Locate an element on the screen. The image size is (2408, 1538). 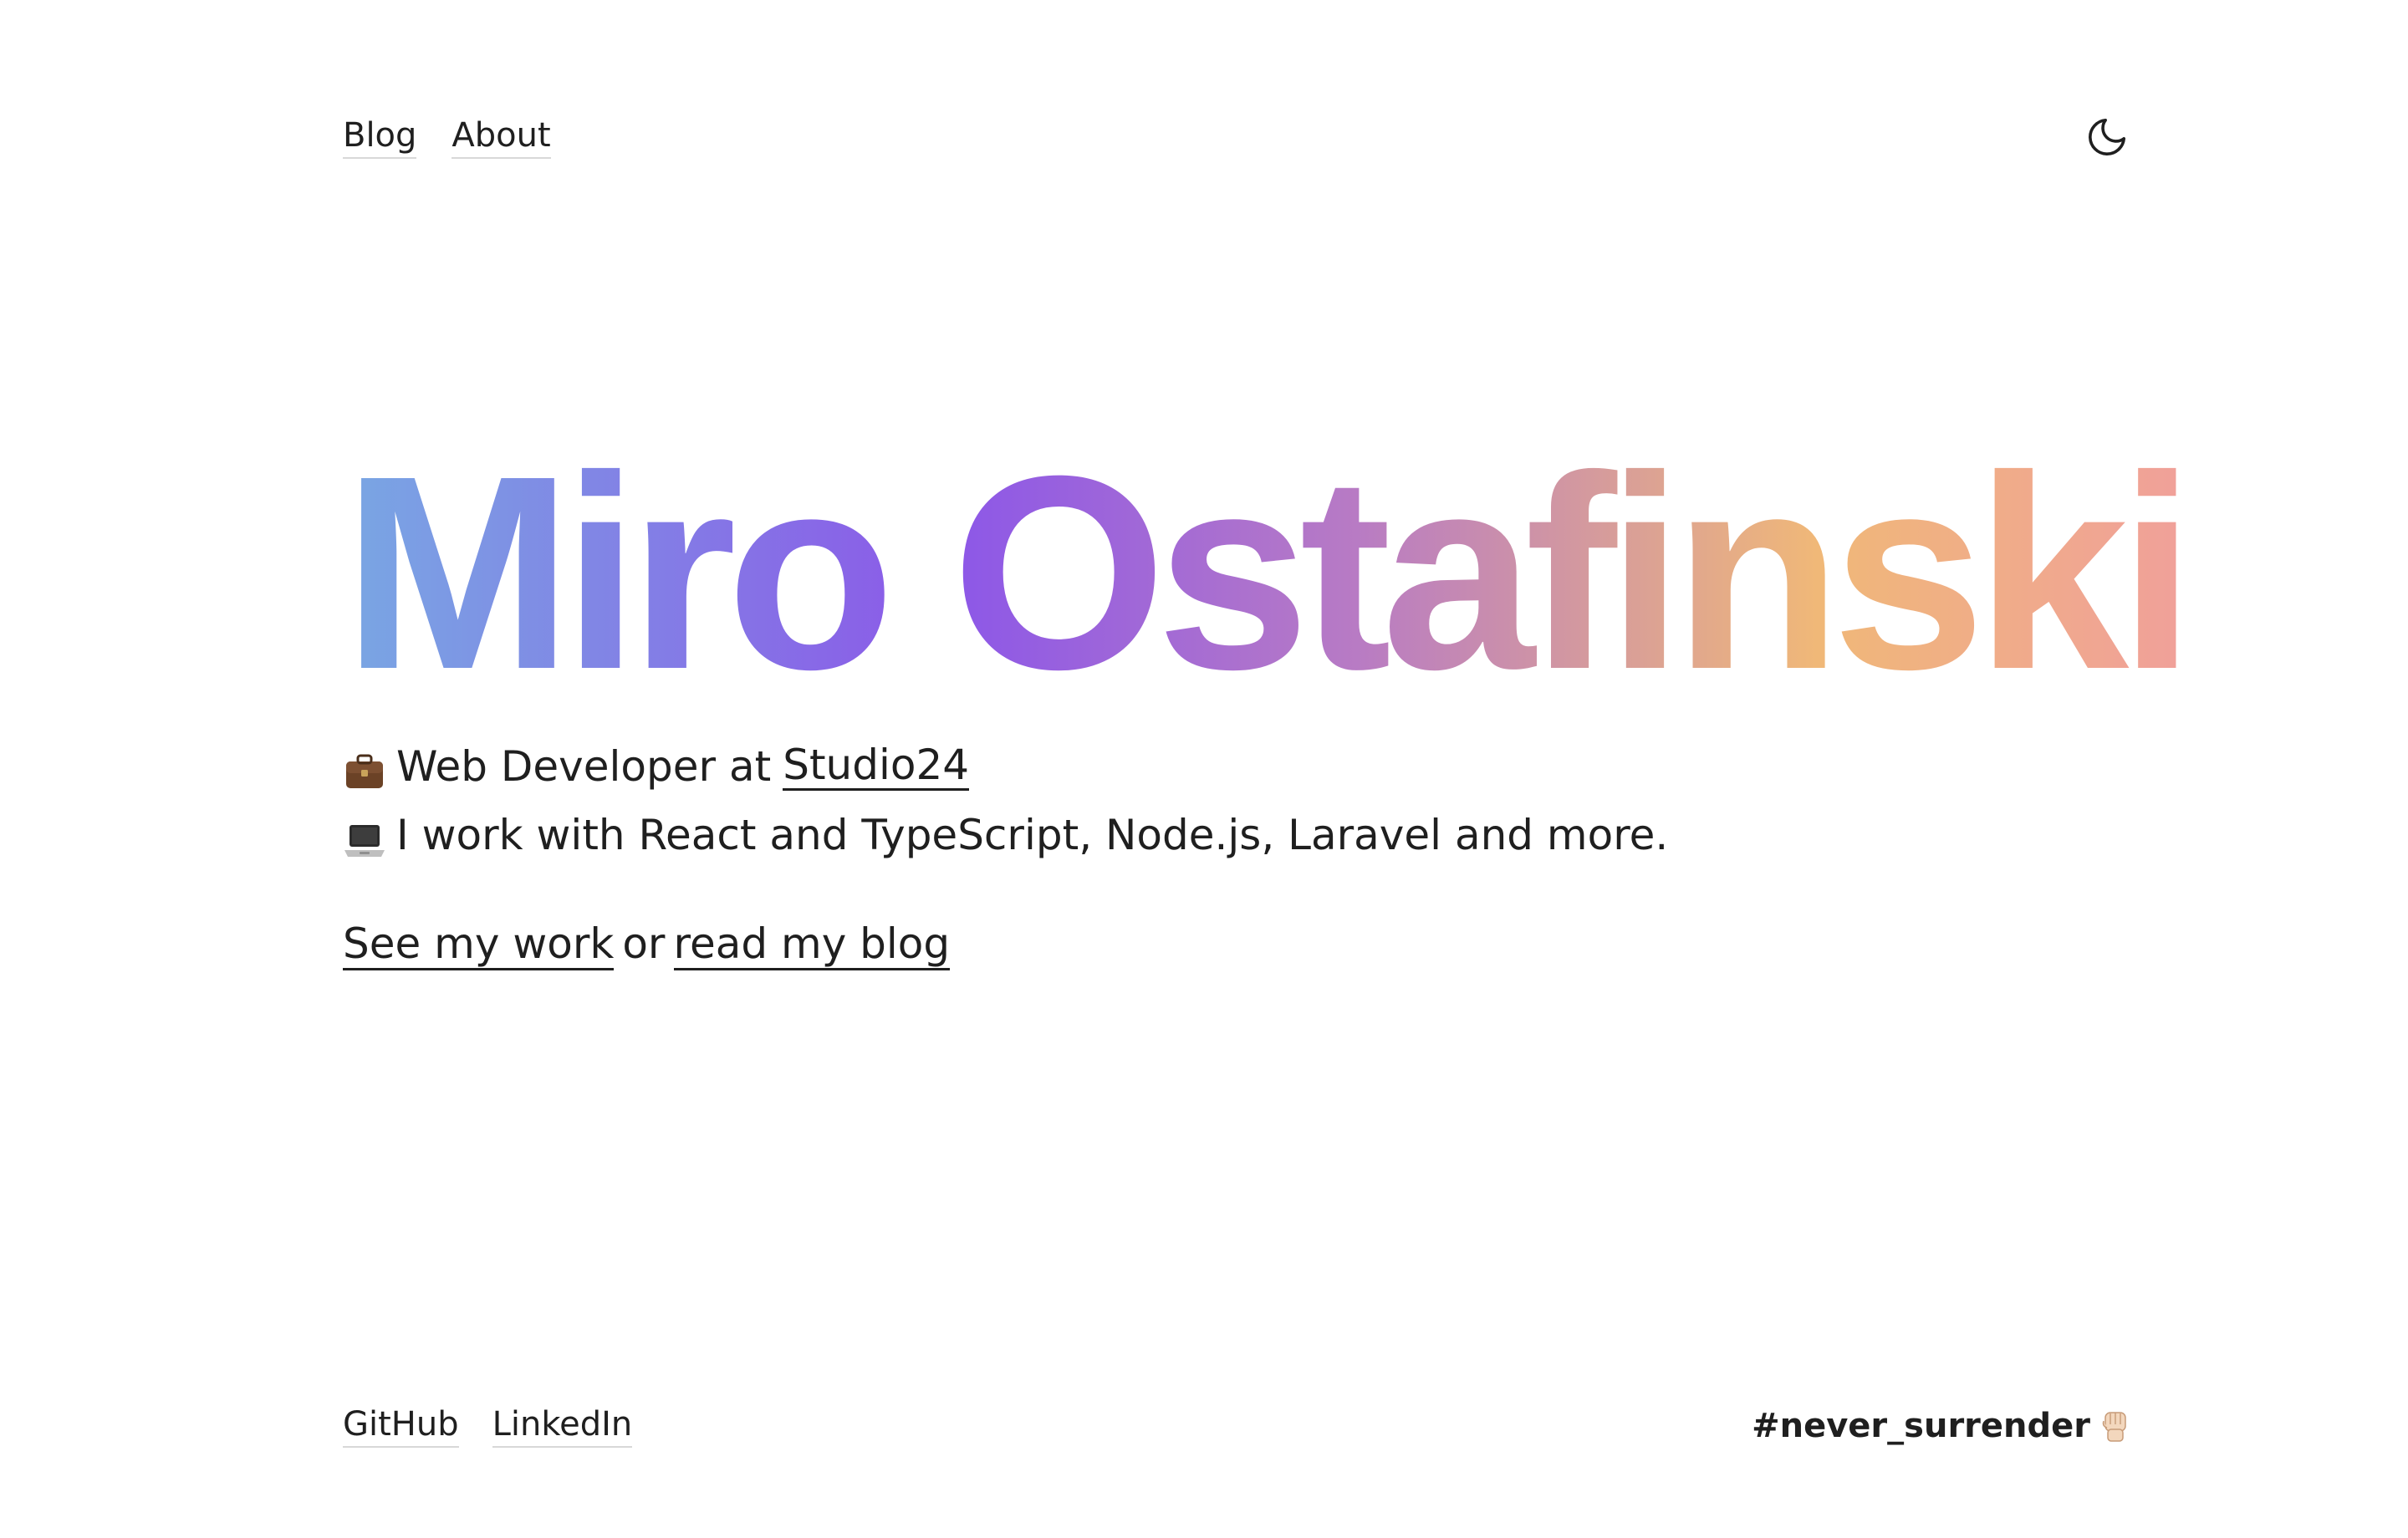
github-link: GitHub is located at coordinates (401, 1426).